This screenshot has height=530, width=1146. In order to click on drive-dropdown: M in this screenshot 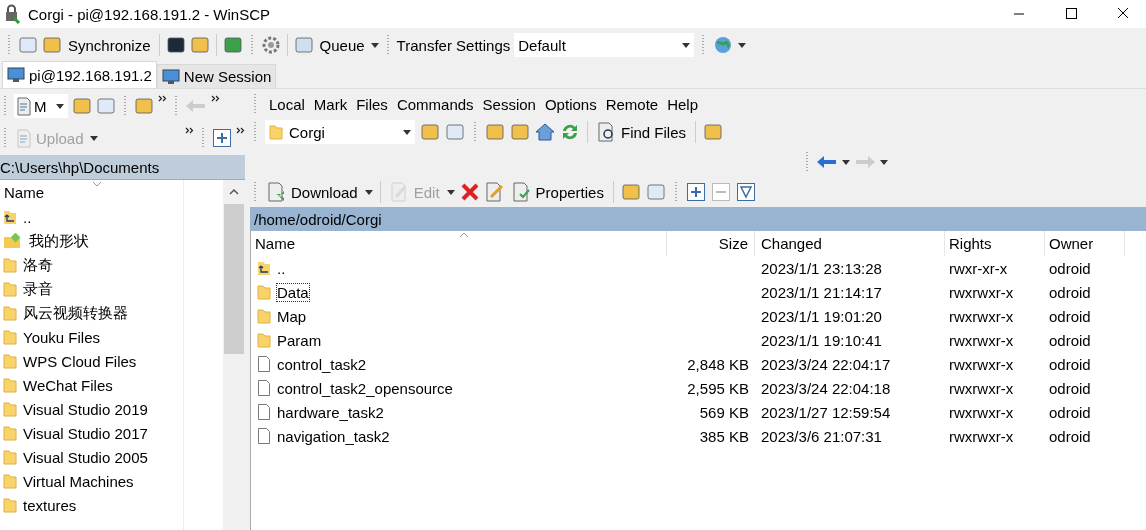, I will do `click(41, 106)`.